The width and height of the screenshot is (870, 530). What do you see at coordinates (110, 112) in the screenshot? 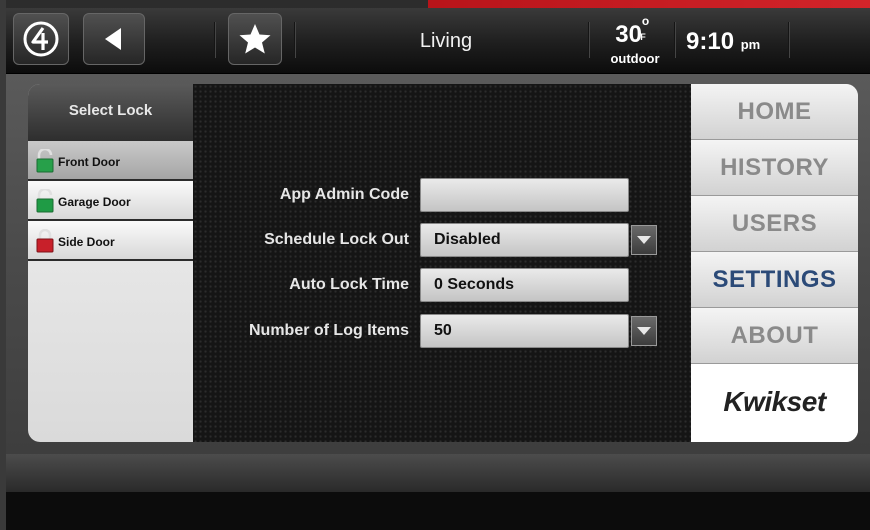
I see `lock-list-header: Select Lock` at bounding box center [110, 112].